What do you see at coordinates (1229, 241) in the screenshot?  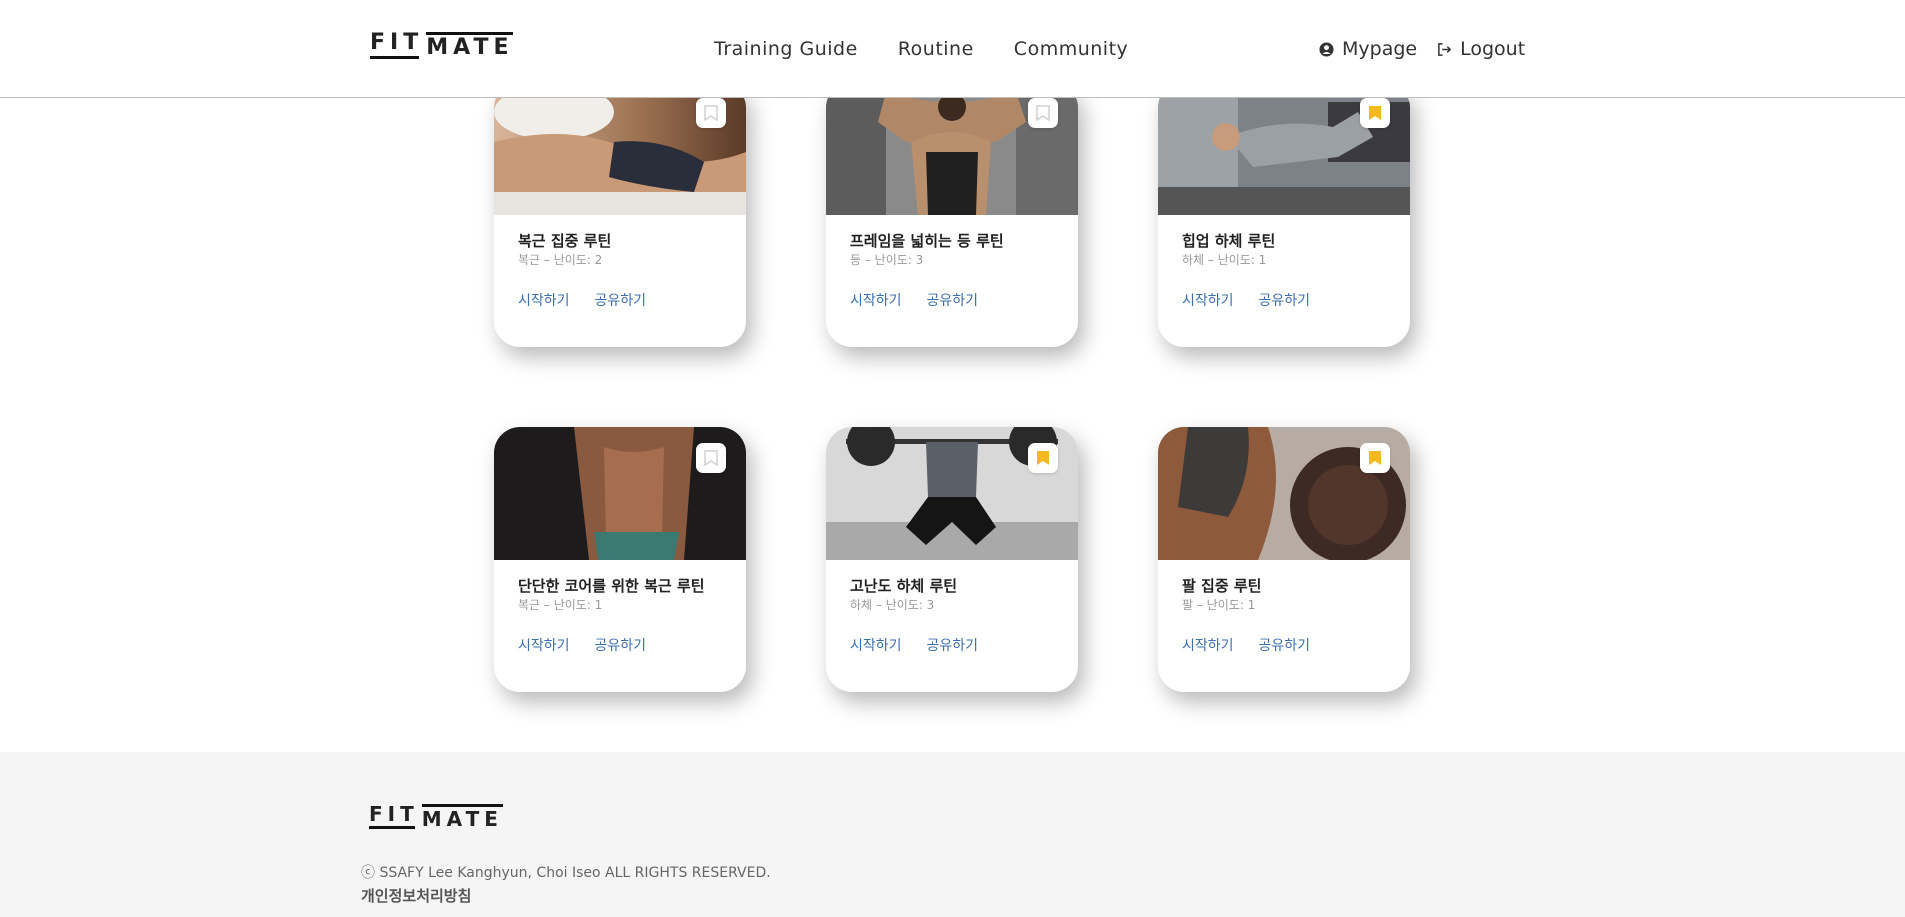 I see `routine-title: 힙업 하체 루틴` at bounding box center [1229, 241].